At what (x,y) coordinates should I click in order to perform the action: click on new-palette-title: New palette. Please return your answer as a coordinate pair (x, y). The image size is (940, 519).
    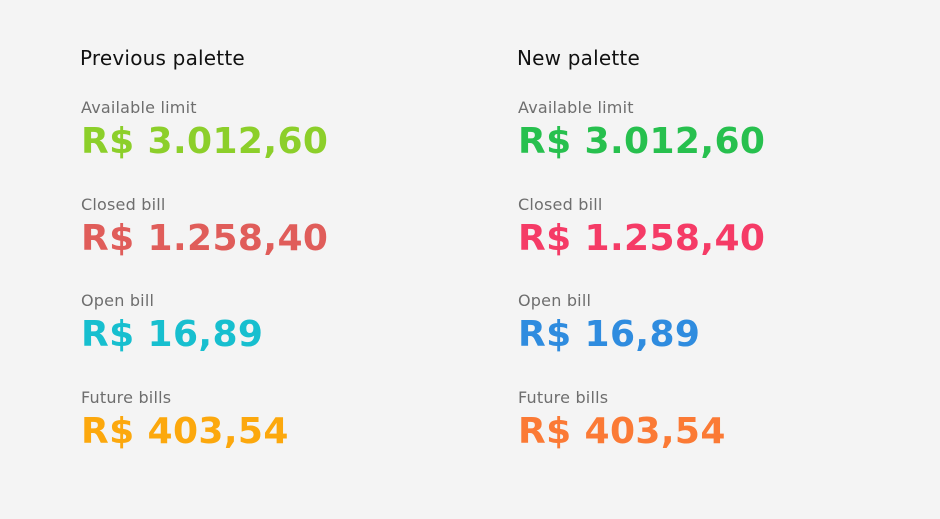
    Looking at the image, I should click on (578, 58).